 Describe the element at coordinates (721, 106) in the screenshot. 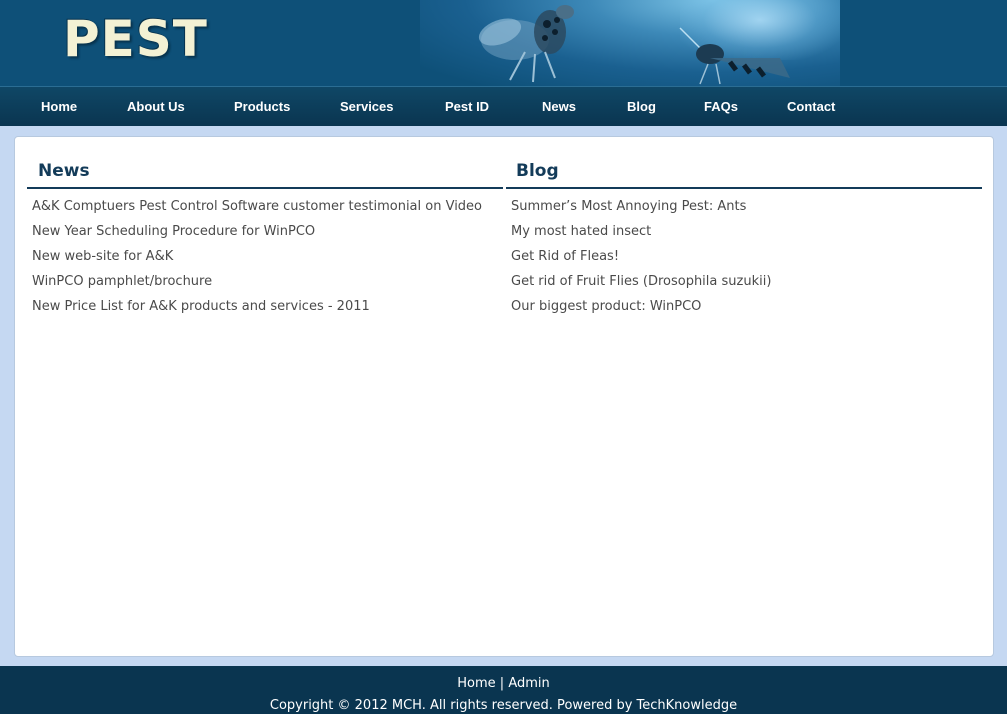

I see `nav-item-faqs: FAQs` at that location.